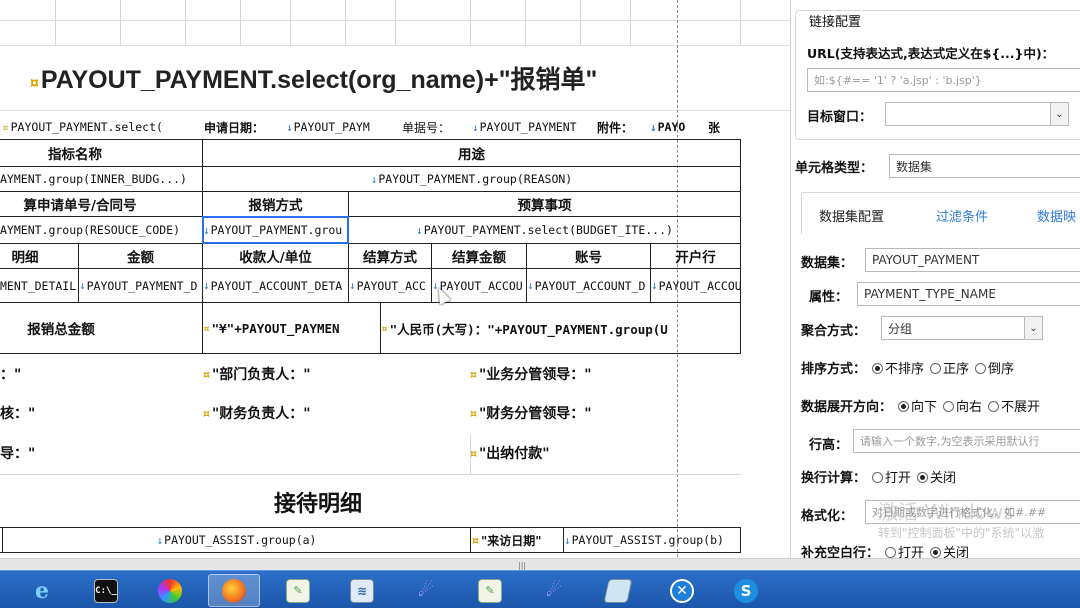 Image resolution: width=1080 pixels, height=608 pixels. What do you see at coordinates (101, 179) in the screenshot?
I see `cell-inner-budget: AYMENT.group(INNER_BUDG...)` at bounding box center [101, 179].